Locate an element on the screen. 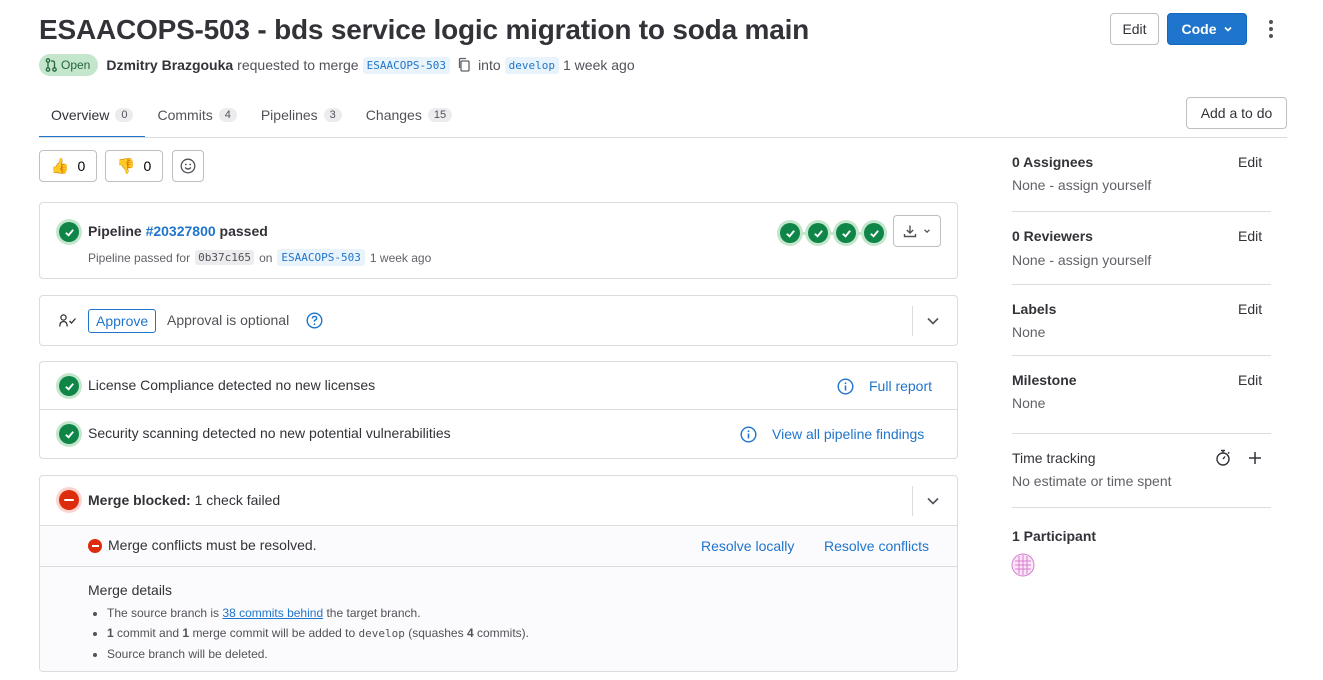 The image size is (1323, 680). code-label: Code is located at coordinates (1199, 29).